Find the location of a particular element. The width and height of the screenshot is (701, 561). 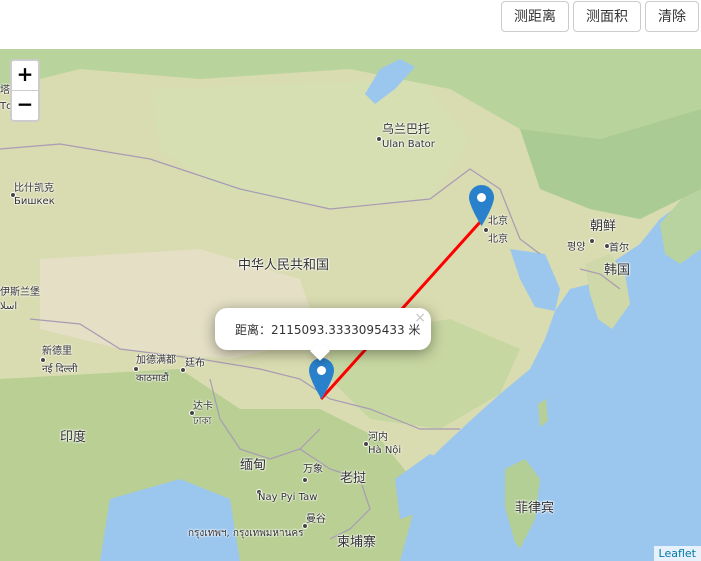

toolbar: 测距离 测面积 清除 is located at coordinates (350, 24).